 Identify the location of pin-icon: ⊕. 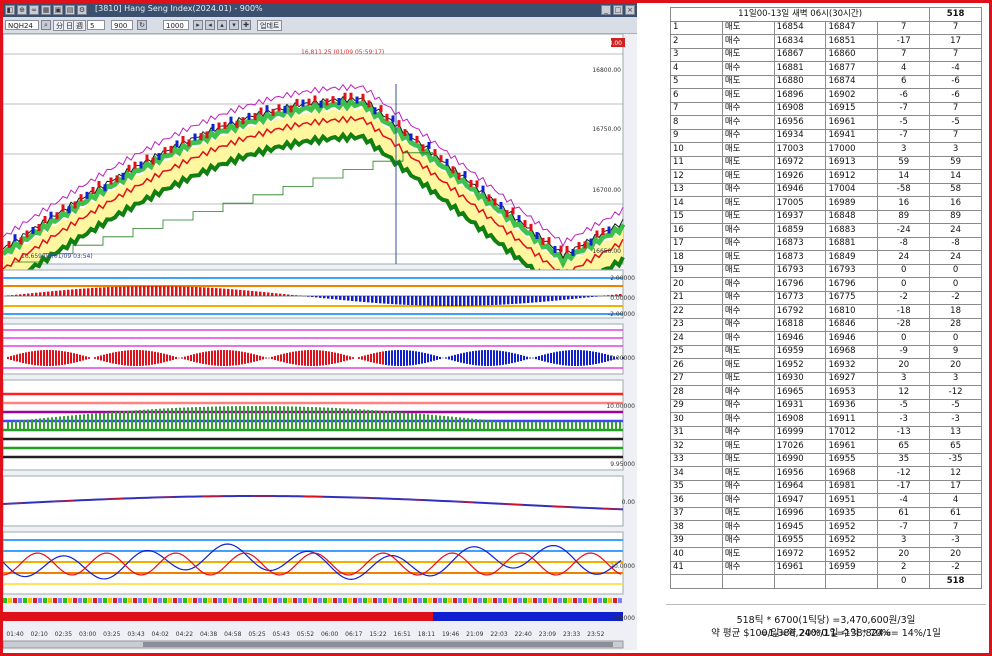
(22, 10).